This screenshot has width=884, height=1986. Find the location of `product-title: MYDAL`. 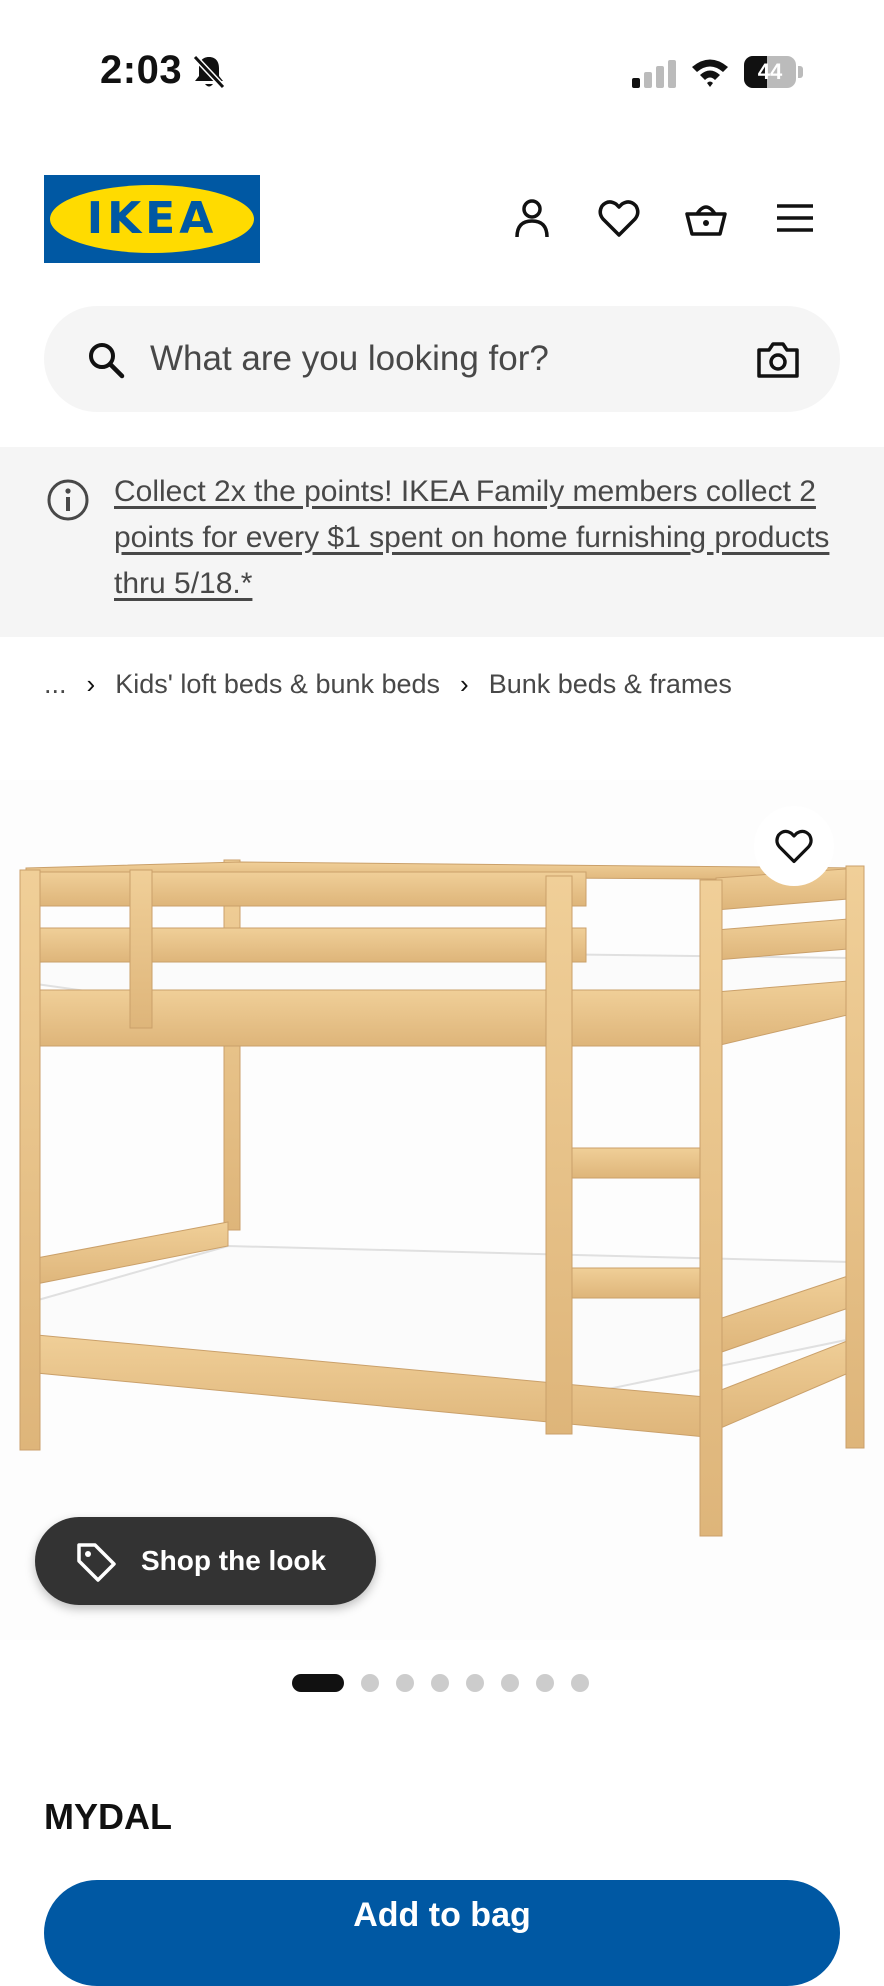

product-title: MYDAL is located at coordinates (108, 1816).